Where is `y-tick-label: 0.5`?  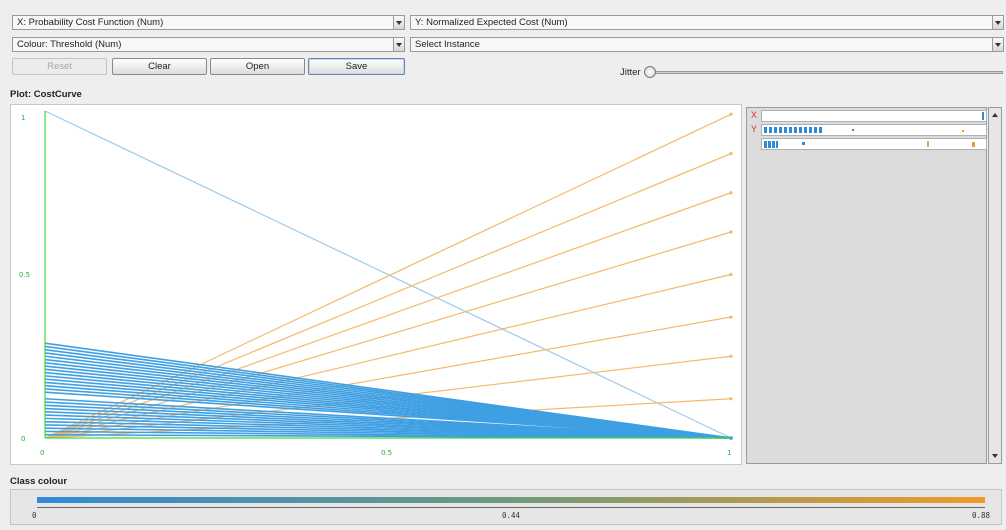 y-tick-label: 0.5 is located at coordinates (24, 275).